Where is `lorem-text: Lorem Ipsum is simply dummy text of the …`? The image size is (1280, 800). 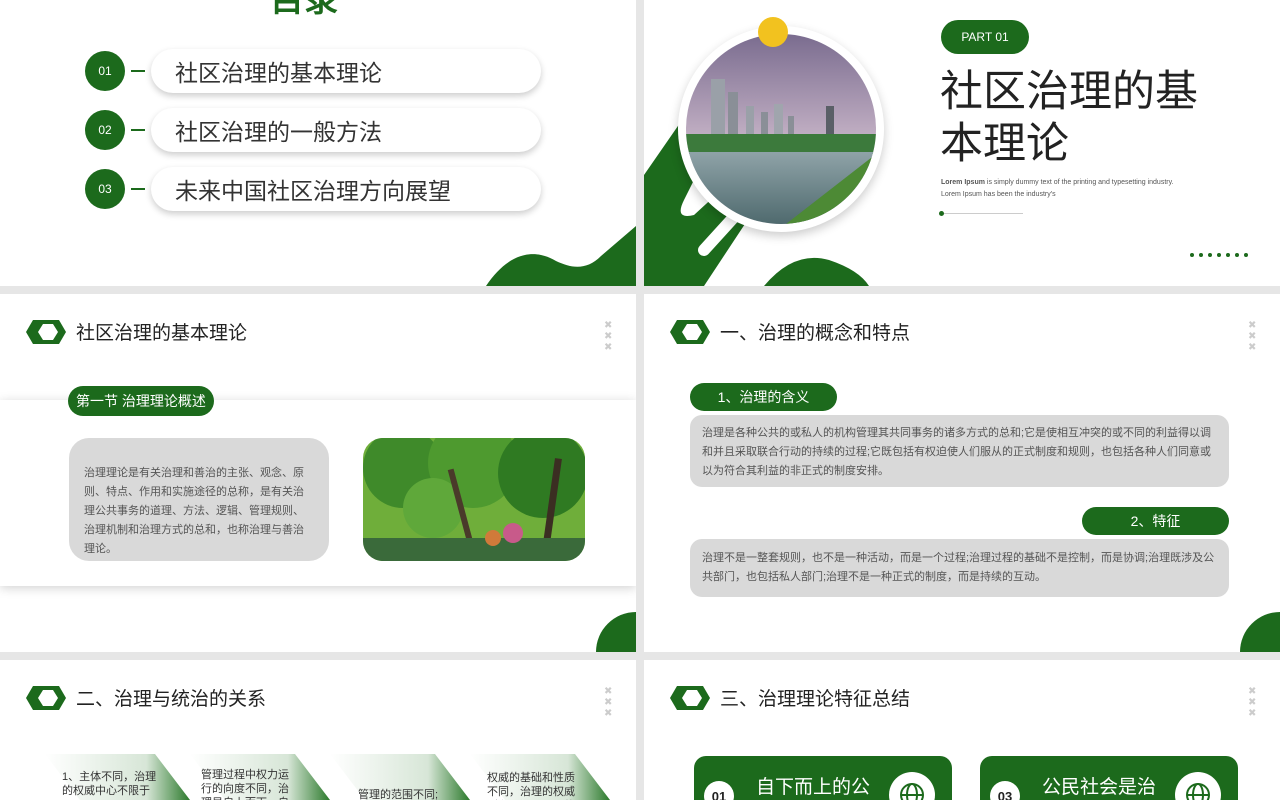 lorem-text: Lorem Ipsum is simply dummy text of the … is located at coordinates (1071, 189).